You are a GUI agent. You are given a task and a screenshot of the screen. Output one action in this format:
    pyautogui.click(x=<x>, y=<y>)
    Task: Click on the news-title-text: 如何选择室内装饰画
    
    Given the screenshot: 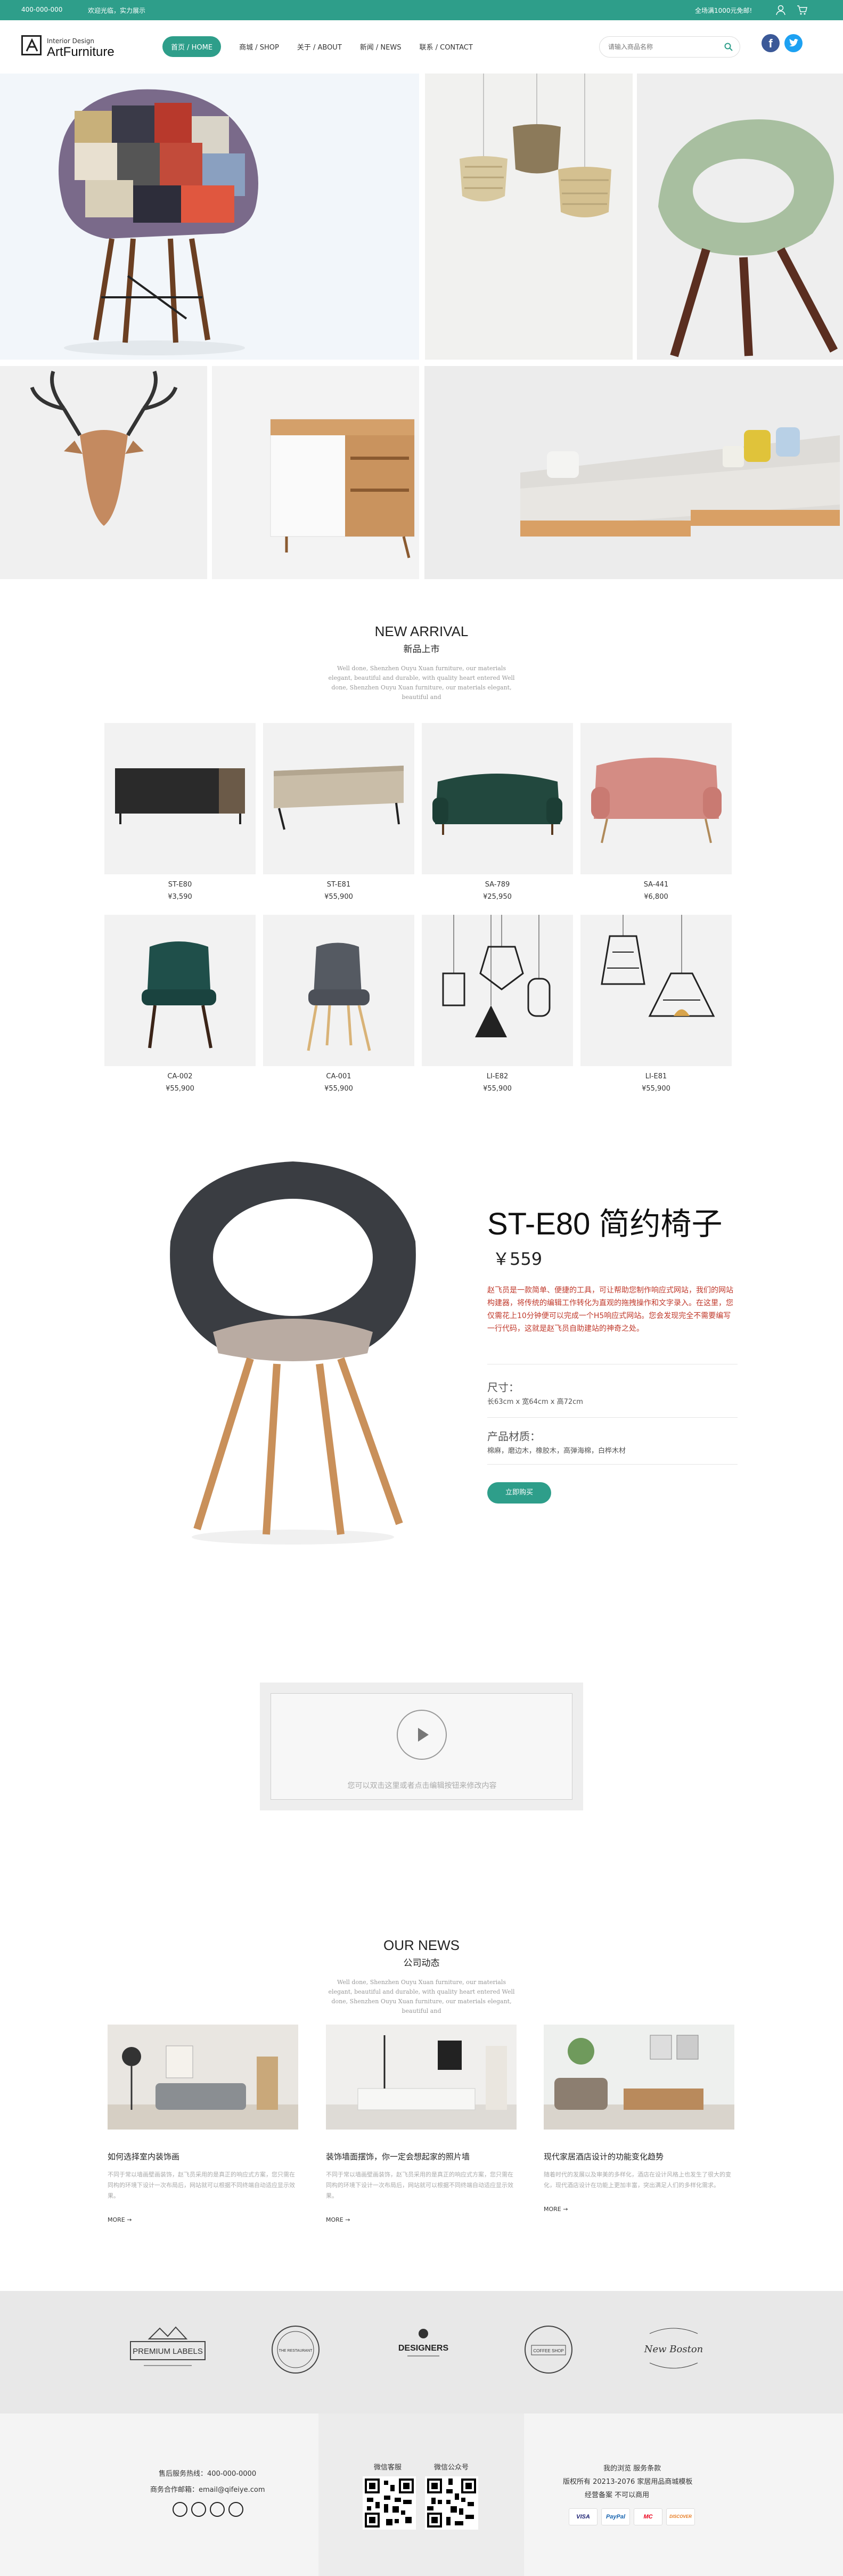 What is the action you would take?
    pyautogui.click(x=203, y=2156)
    